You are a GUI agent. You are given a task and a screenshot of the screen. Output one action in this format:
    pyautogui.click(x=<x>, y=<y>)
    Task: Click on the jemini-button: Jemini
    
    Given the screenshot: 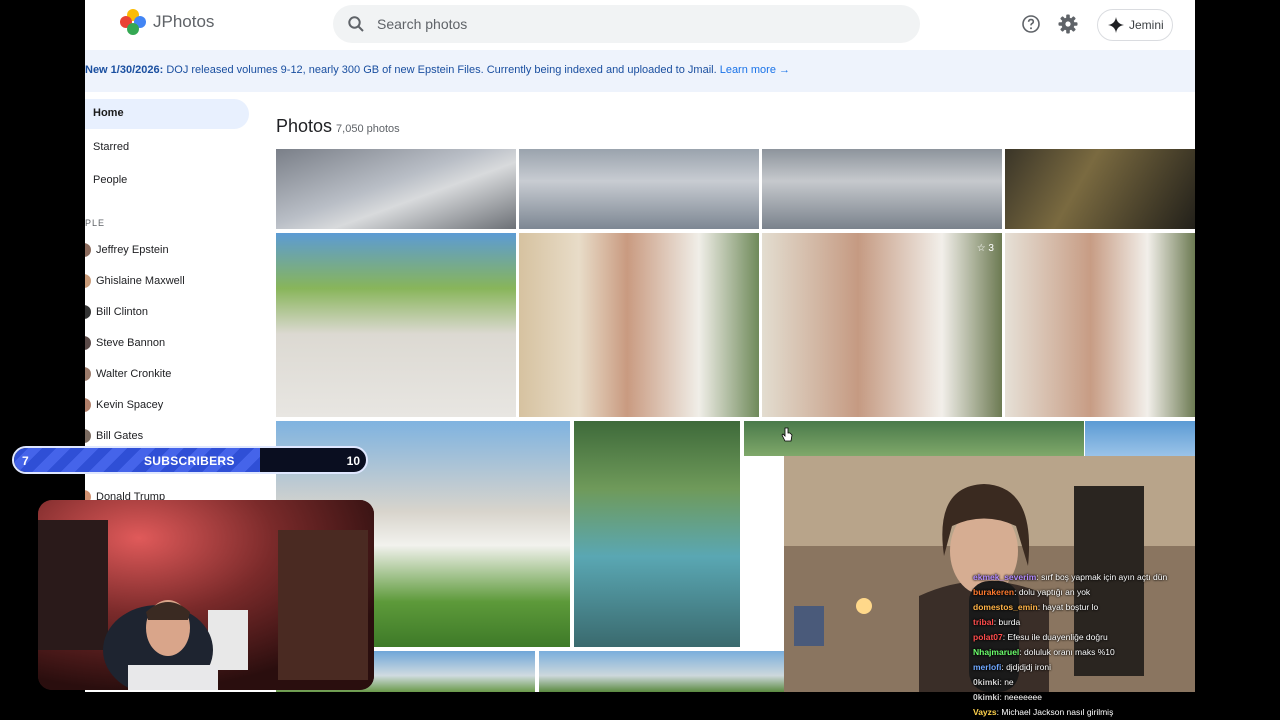 What is the action you would take?
    pyautogui.click(x=1135, y=25)
    